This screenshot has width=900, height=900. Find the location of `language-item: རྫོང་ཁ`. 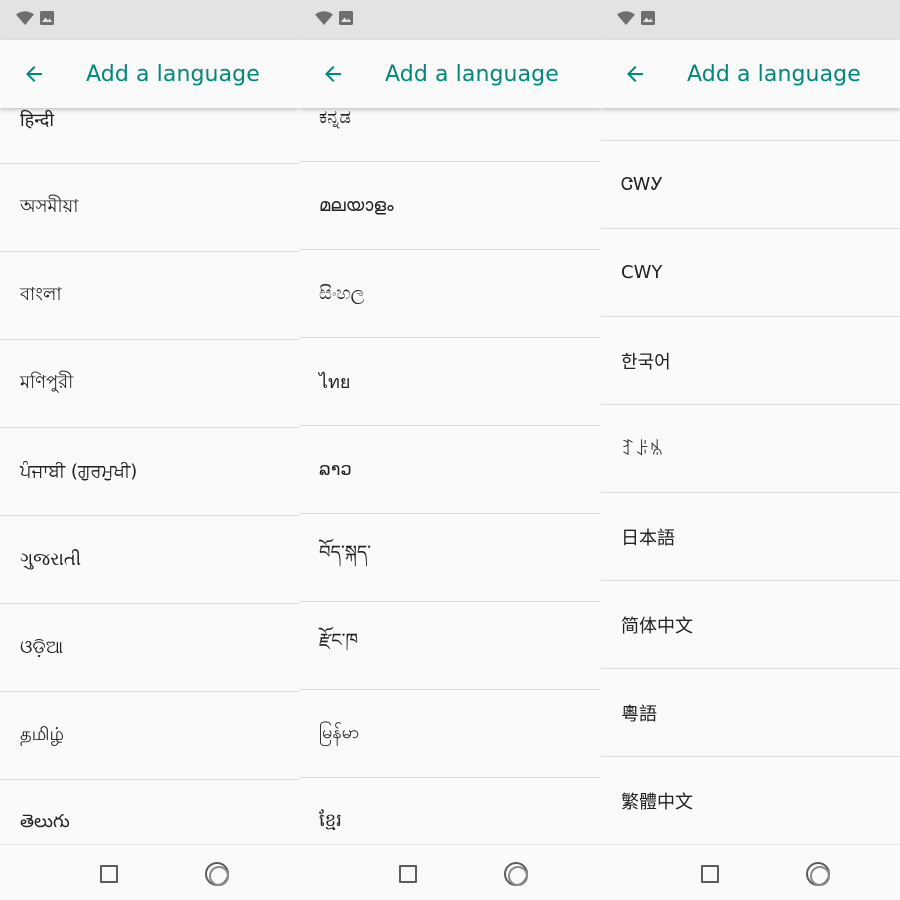

language-item: རྫོང་ཁ is located at coordinates (450, 646).